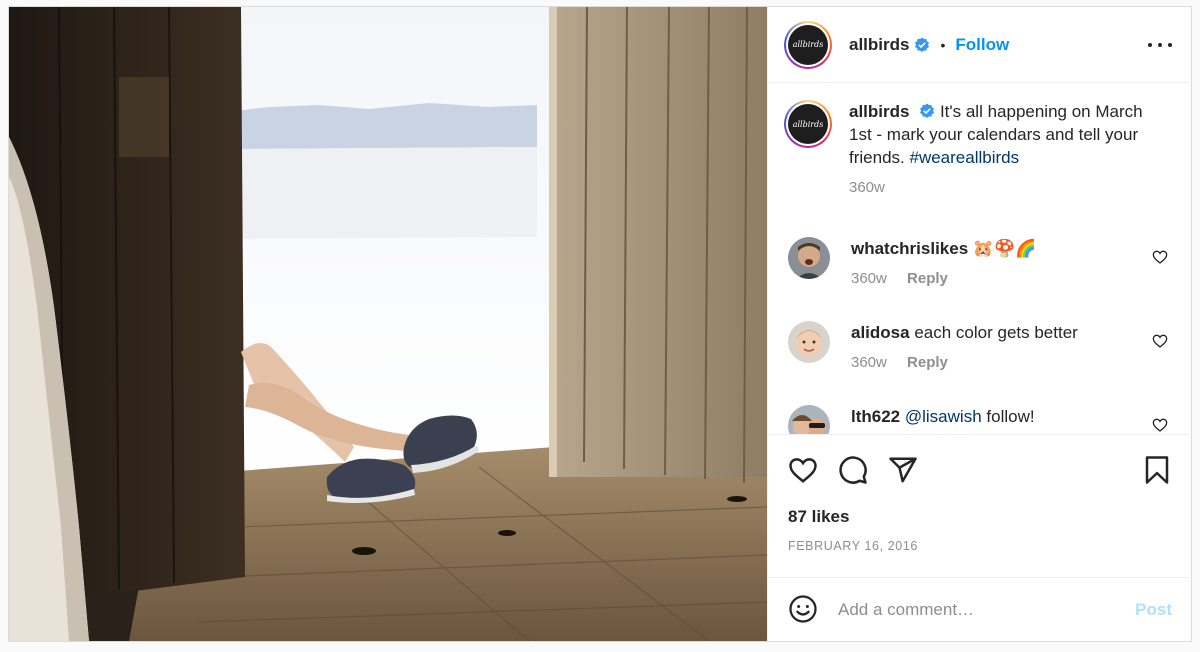 This screenshot has width=1200, height=652. I want to click on comment-text: follow!, so click(1010, 416).